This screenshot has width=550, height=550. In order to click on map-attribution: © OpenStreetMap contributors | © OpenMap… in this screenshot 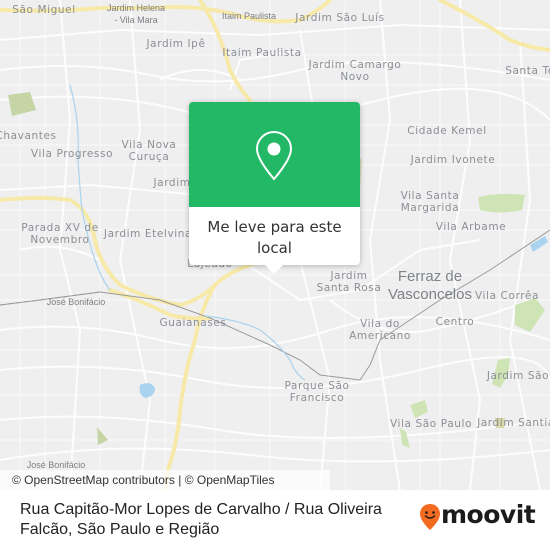, I will do `click(165, 480)`.